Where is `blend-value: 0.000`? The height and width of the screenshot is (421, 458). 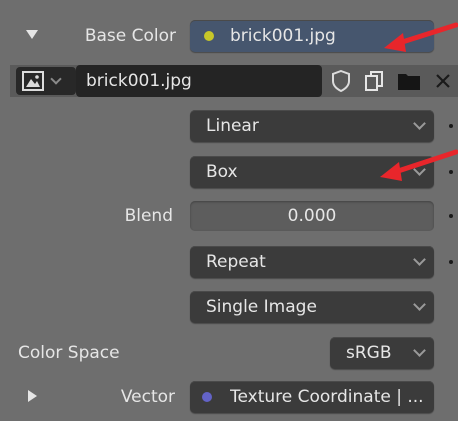 blend-value: 0.000 is located at coordinates (312, 216).